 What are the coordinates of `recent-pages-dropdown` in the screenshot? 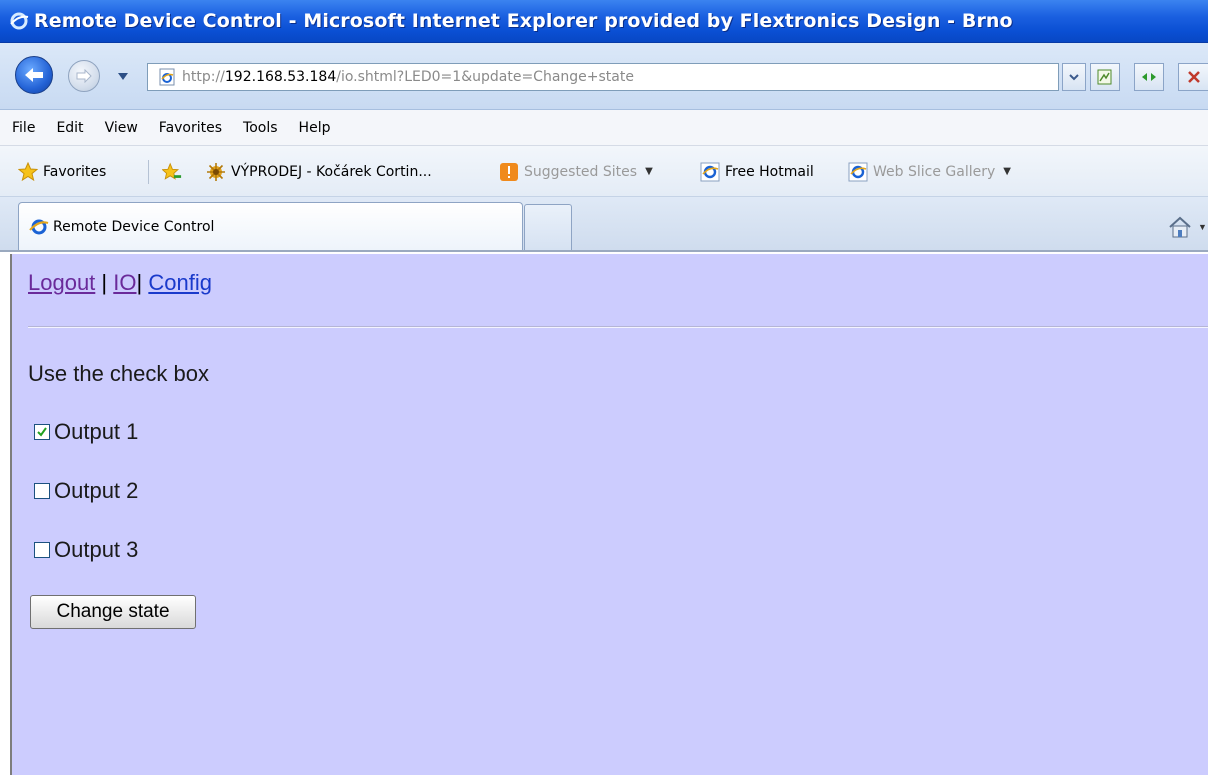 It's located at (123, 76).